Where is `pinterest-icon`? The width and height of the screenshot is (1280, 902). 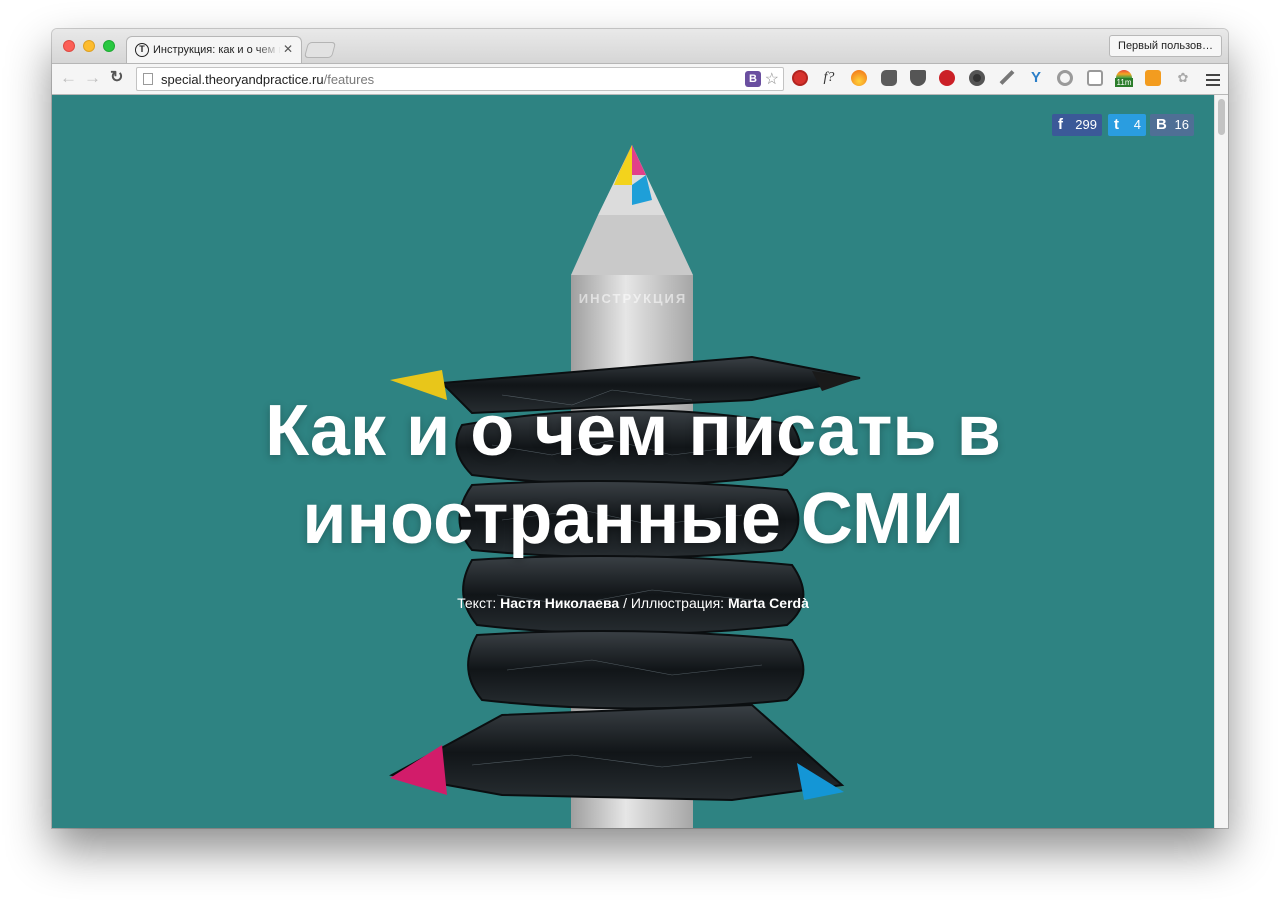 pinterest-icon is located at coordinates (947, 78).